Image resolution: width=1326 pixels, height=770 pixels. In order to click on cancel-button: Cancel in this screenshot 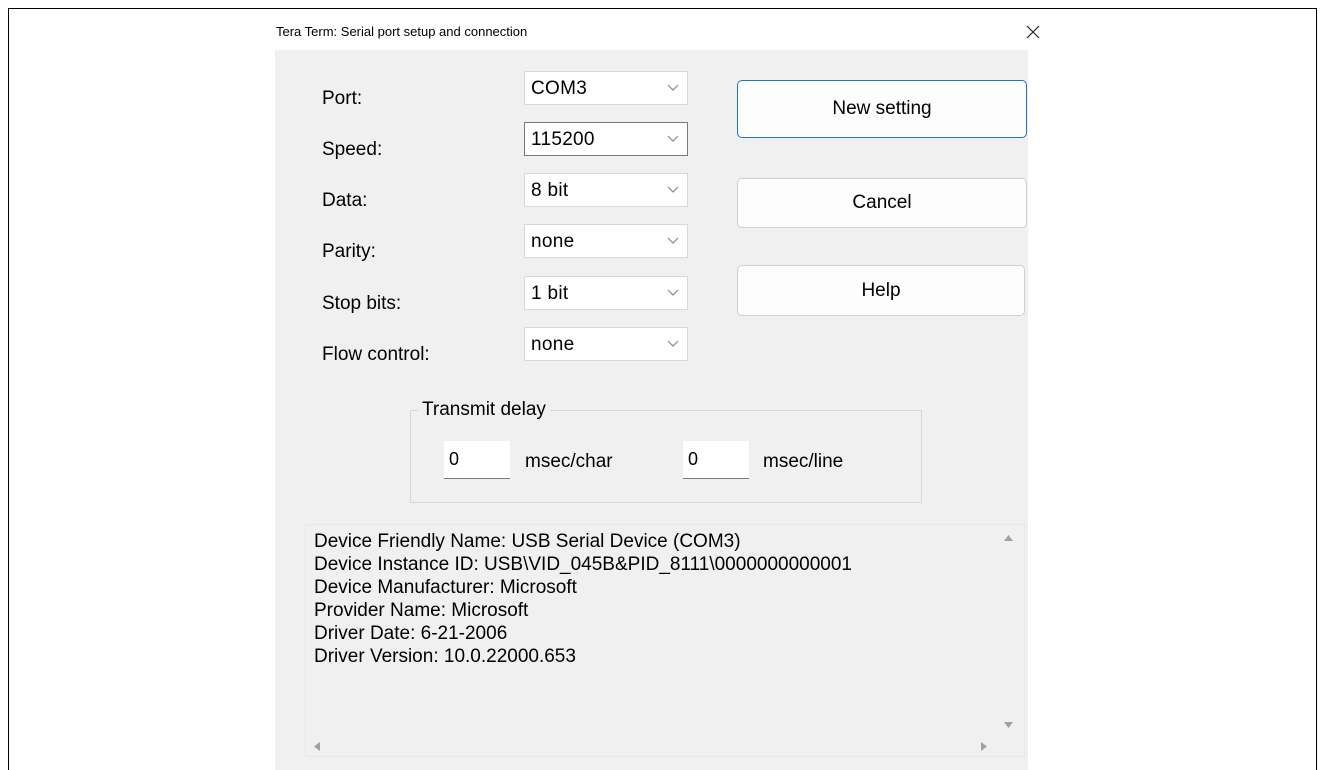, I will do `click(882, 203)`.